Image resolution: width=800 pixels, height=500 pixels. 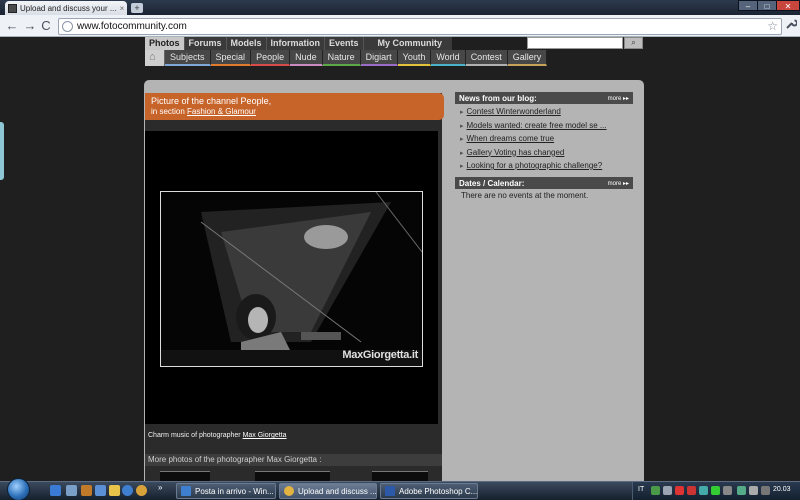 What do you see at coordinates (715, 490) in the screenshot?
I see `tray-status-icon` at bounding box center [715, 490].